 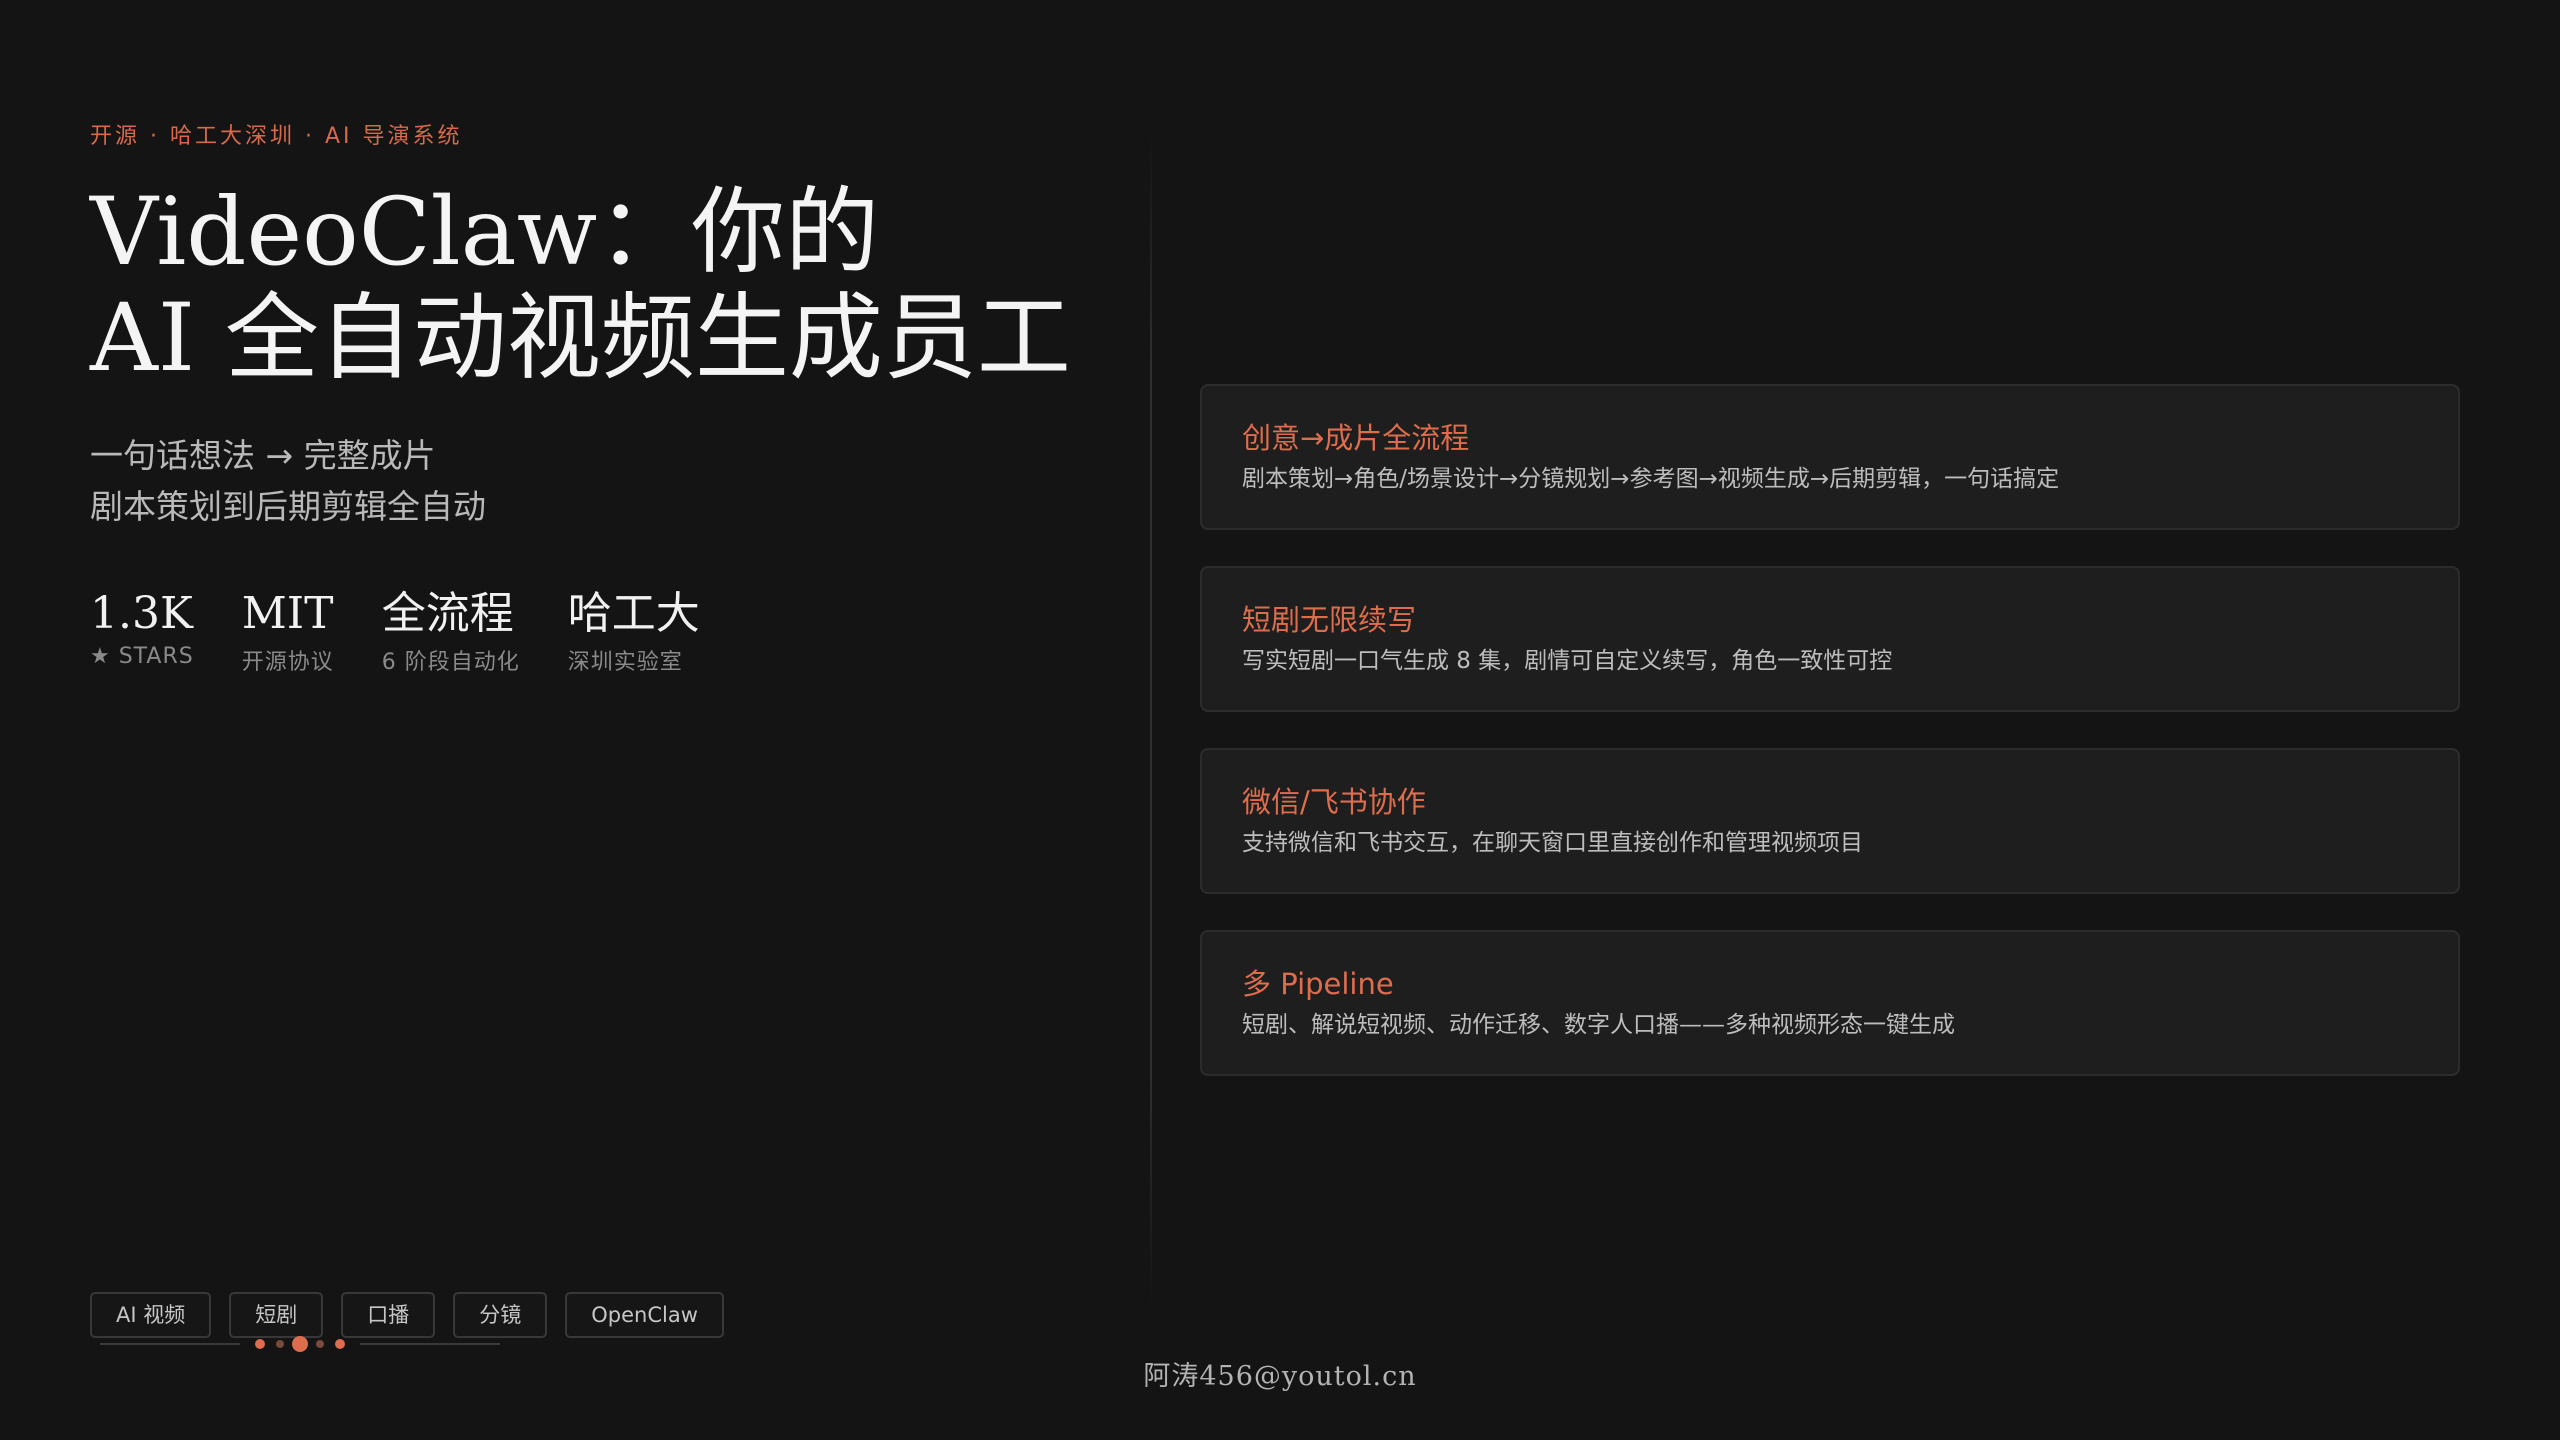 What do you see at coordinates (263, 455) in the screenshot?
I see `subtitle-line-1: 一句话想法 → 完整成片` at bounding box center [263, 455].